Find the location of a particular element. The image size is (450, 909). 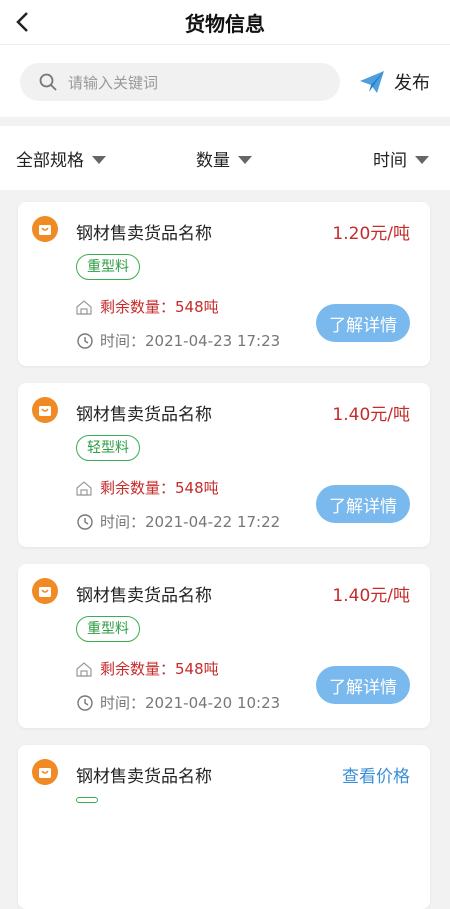

post-time-text: 时间：2021-04-23 17:23 is located at coordinates (190, 341).